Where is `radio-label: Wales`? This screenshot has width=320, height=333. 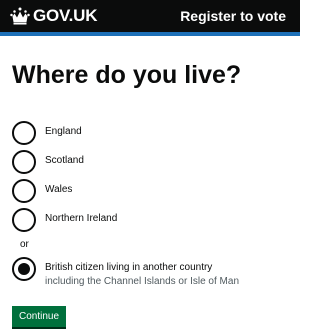 radio-label: Wales is located at coordinates (58, 188).